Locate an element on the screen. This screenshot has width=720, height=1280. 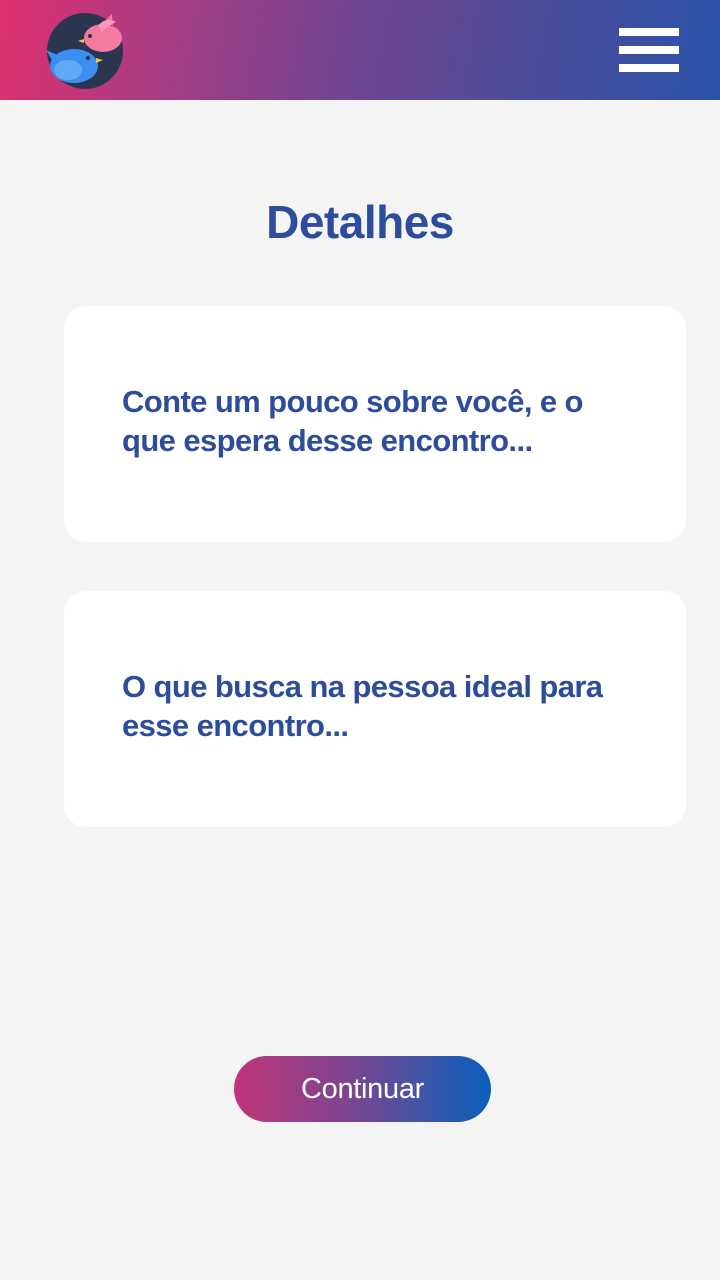
hamburger-menu-icon is located at coordinates (649, 50).